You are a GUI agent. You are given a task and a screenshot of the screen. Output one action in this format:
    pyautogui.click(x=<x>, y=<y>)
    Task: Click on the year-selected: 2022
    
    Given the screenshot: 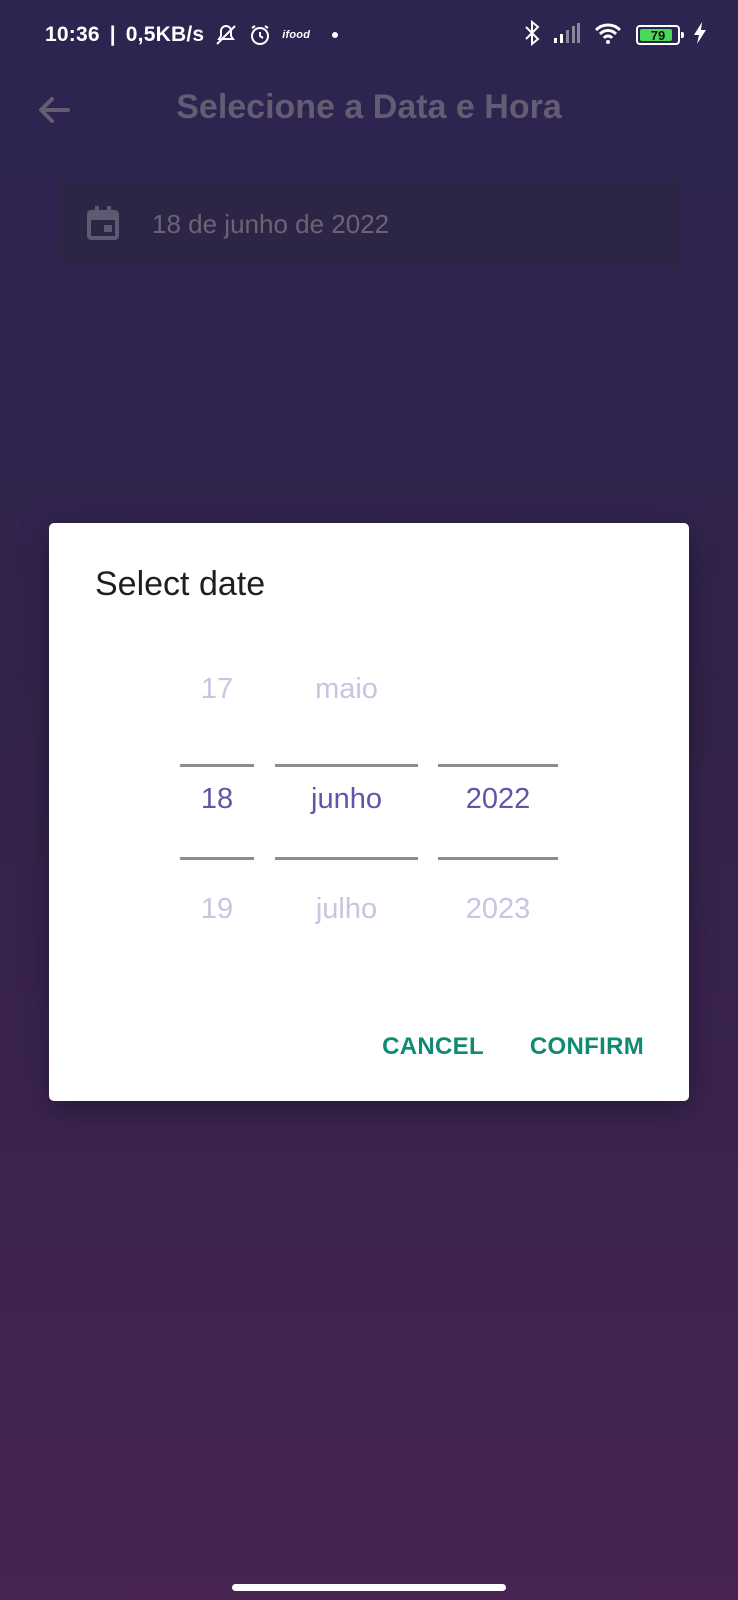 What is the action you would take?
    pyautogui.click(x=498, y=799)
    